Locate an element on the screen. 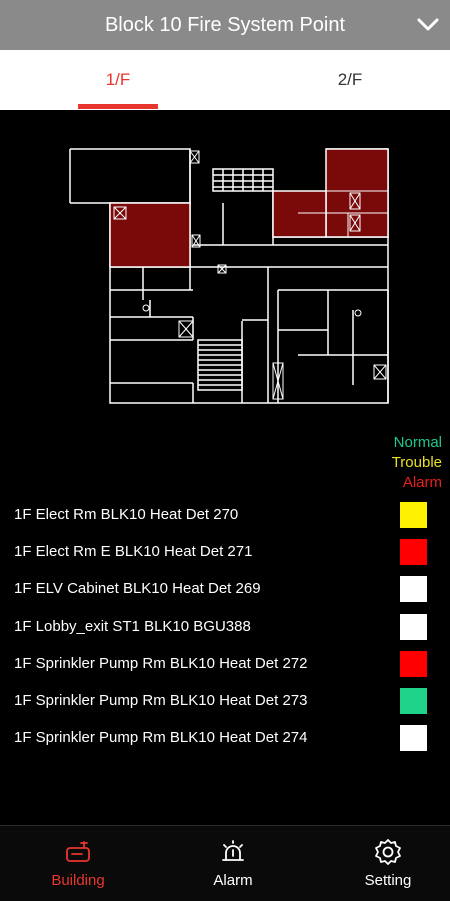 The image size is (450, 901). point-label: 1F ELV Cabinet BLK10 Heat Det 269 is located at coordinates (137, 589).